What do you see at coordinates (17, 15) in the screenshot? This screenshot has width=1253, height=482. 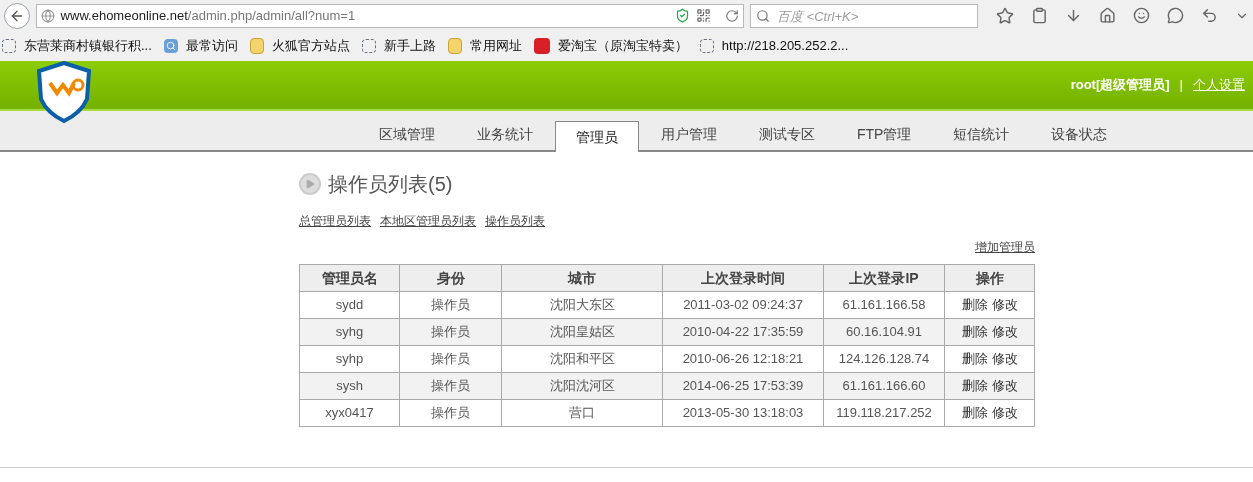 I see `back-button` at bounding box center [17, 15].